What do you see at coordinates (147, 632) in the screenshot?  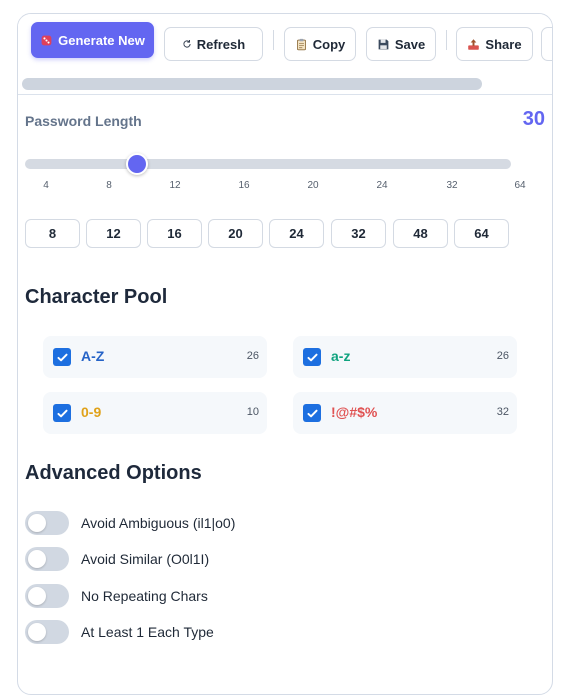 I see `option-label: At Least 1 Each Type` at bounding box center [147, 632].